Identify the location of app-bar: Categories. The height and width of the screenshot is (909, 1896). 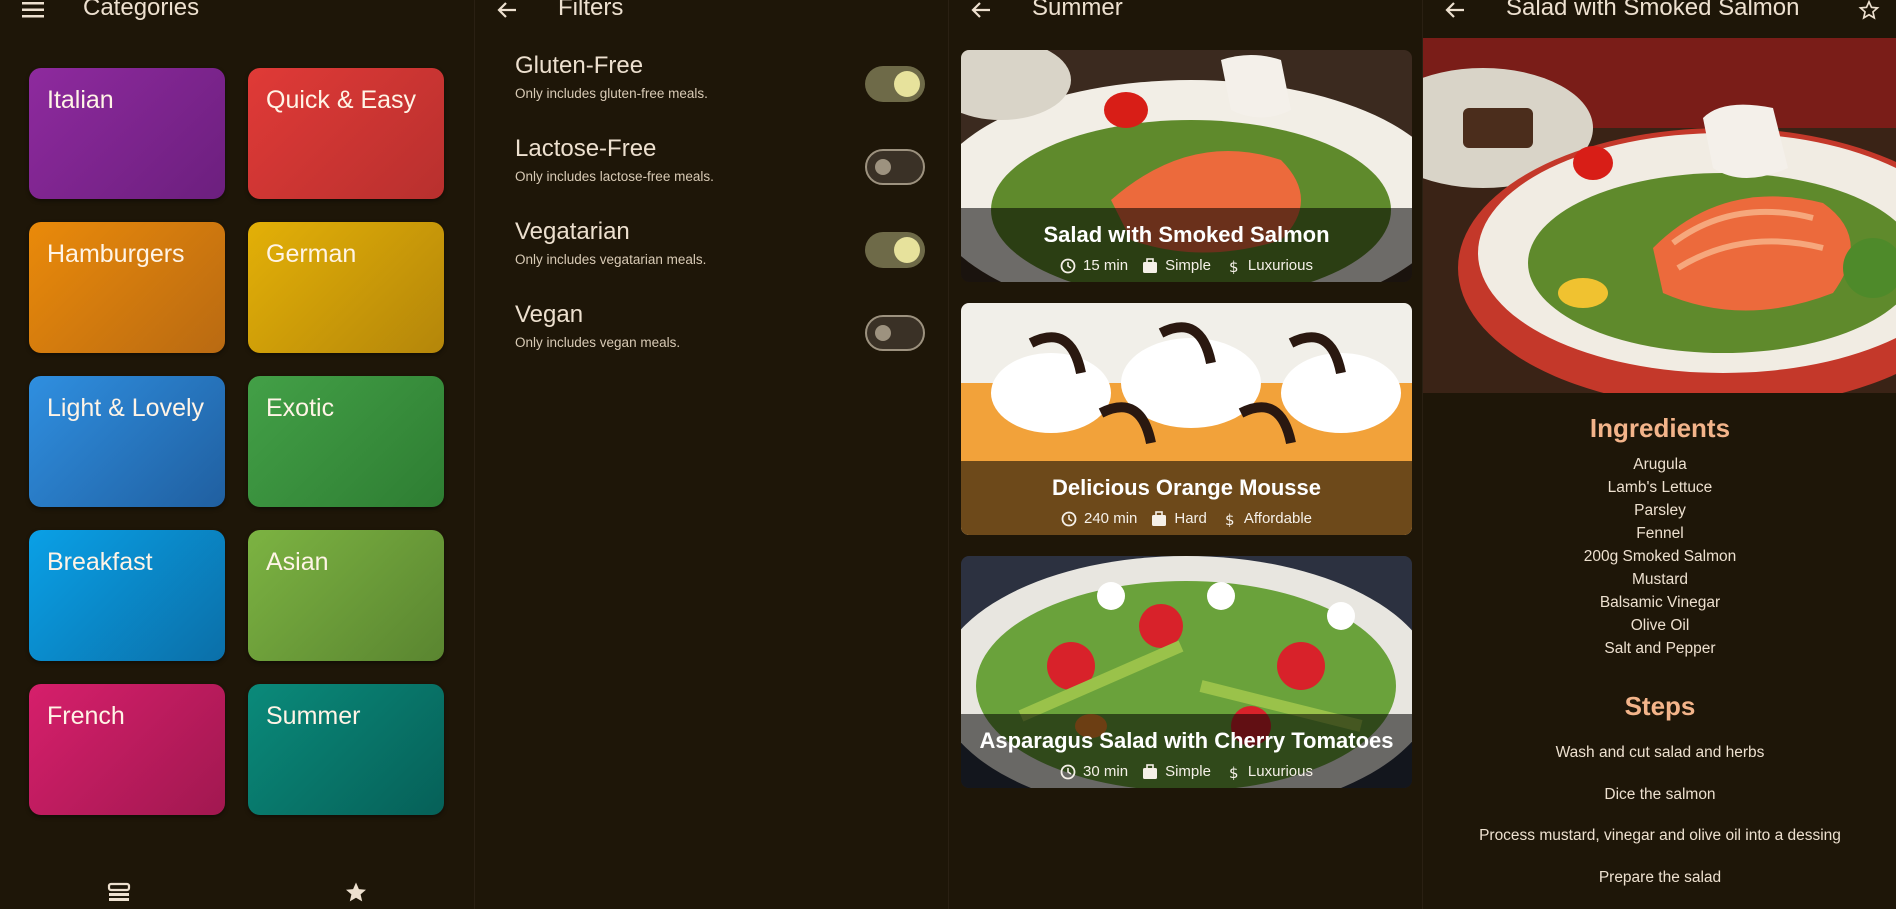
(237, 15).